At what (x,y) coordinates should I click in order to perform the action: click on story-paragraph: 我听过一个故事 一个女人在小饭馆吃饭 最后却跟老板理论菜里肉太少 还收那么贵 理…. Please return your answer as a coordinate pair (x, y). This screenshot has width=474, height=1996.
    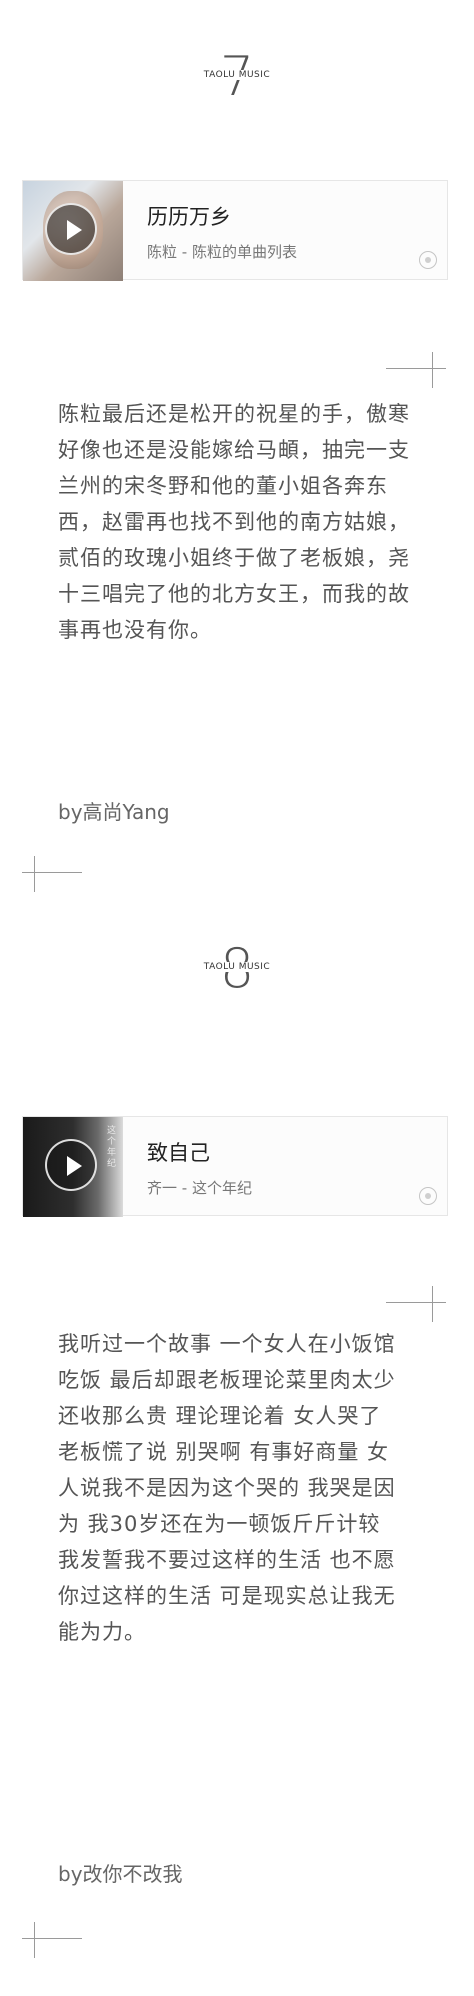
    Looking at the image, I should click on (227, 1488).